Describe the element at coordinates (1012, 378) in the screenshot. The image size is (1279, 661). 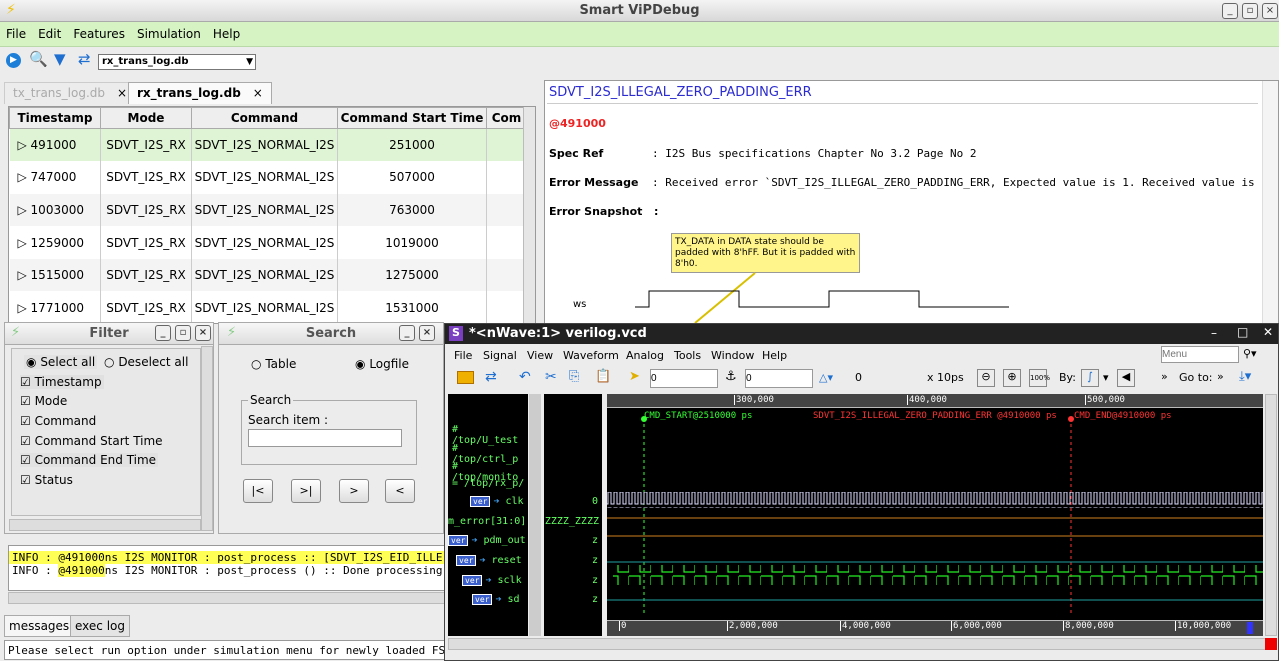
I see `zoom-in-icon: ⊕` at that location.